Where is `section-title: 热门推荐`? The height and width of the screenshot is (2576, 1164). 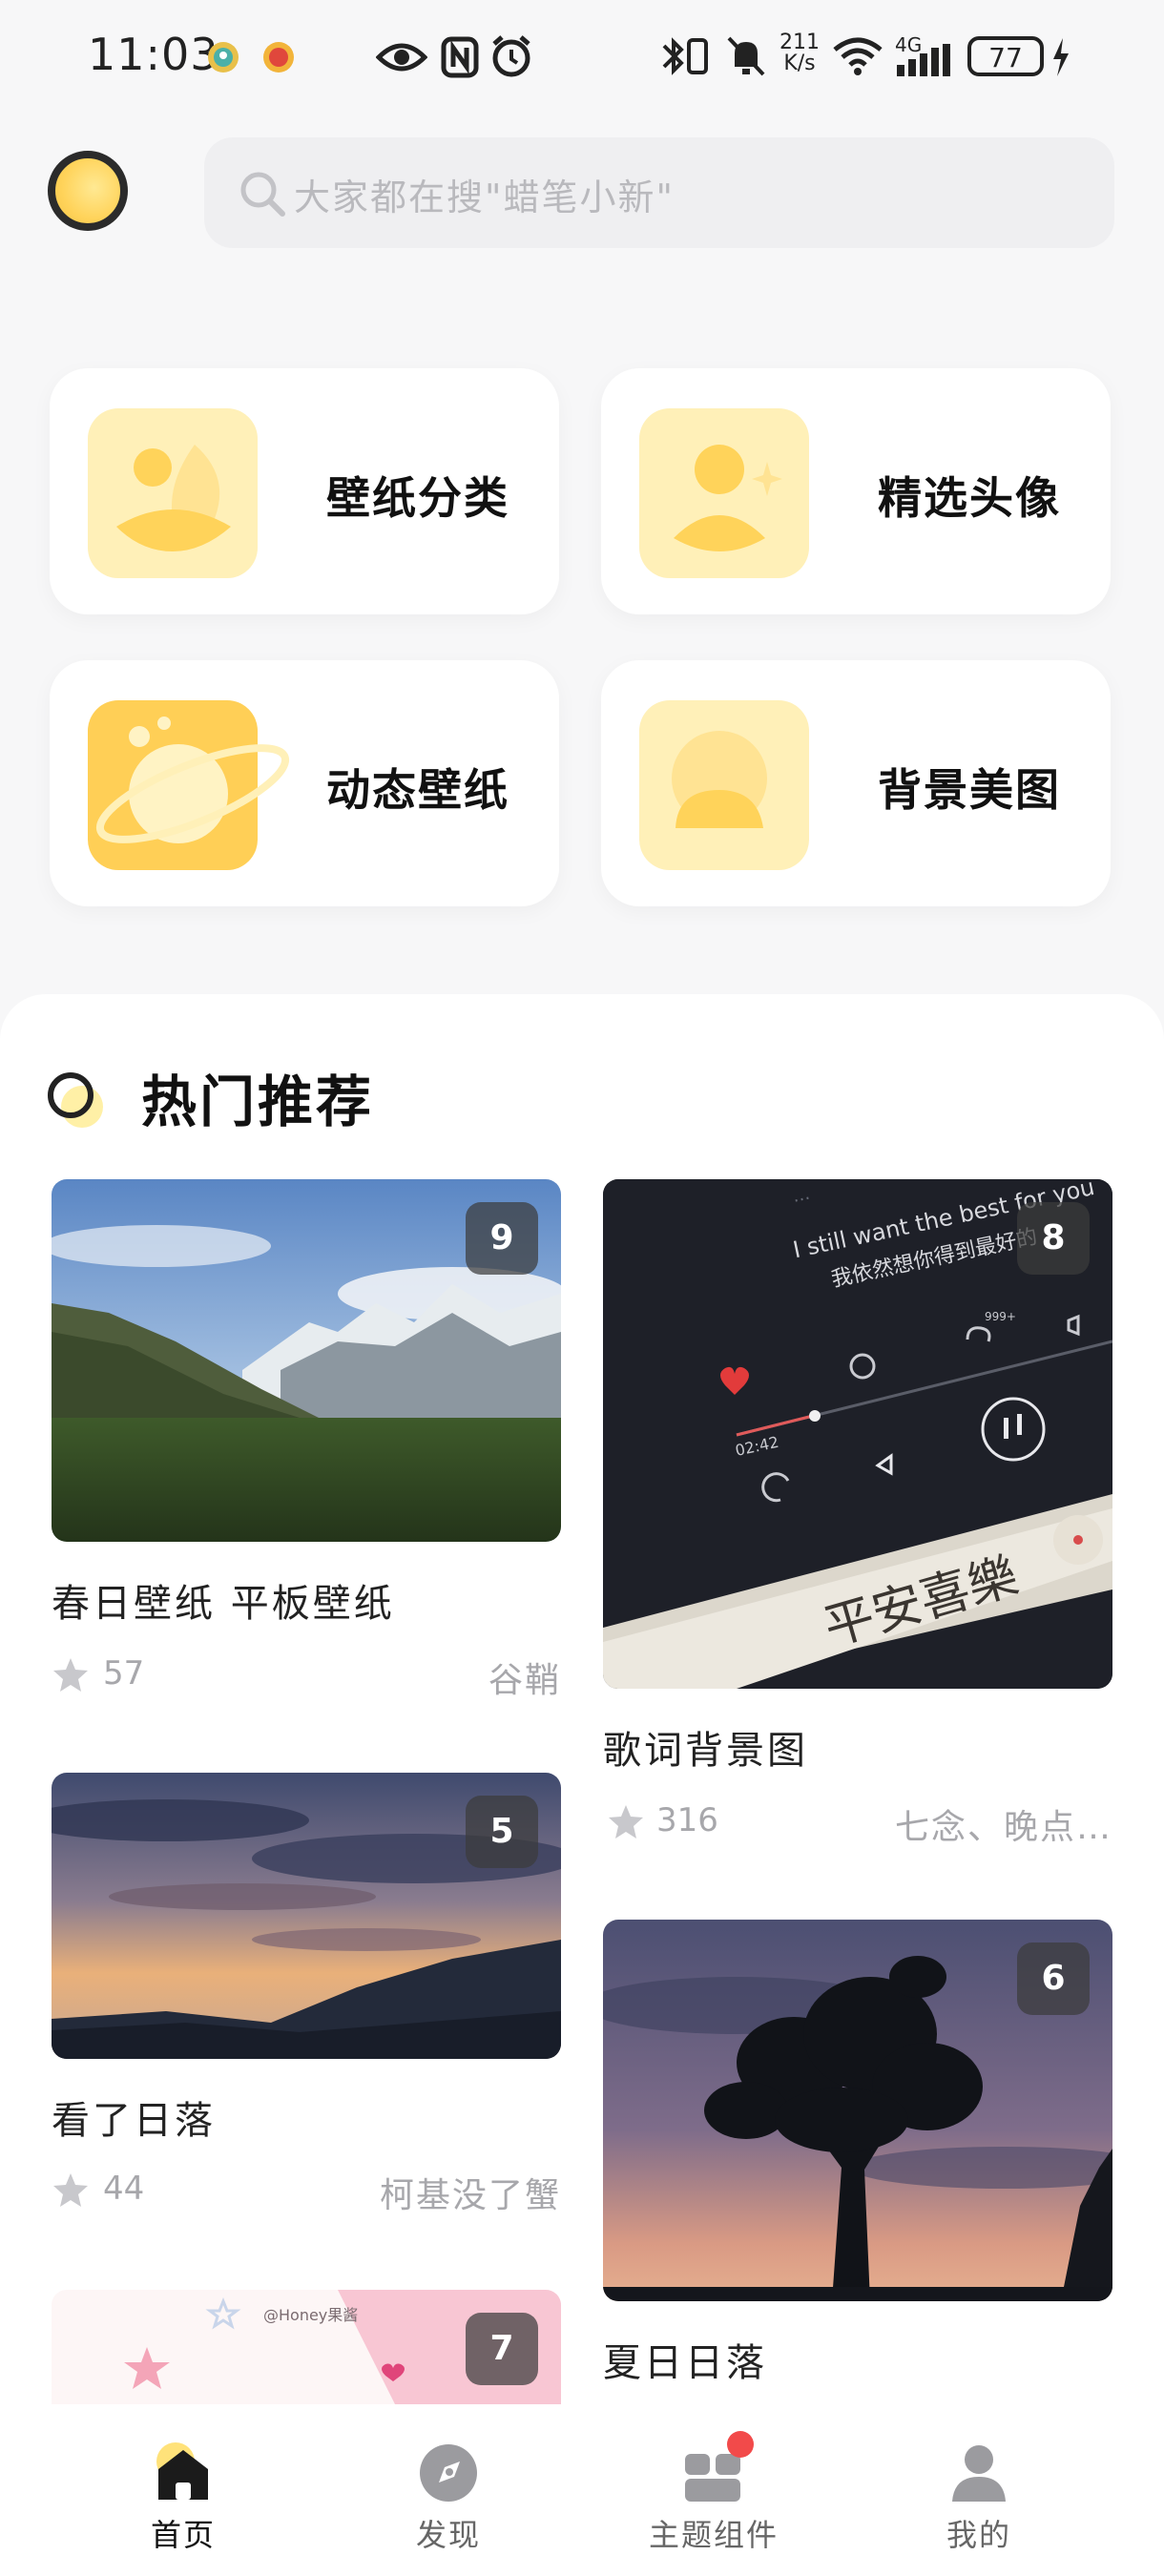
section-title: 热门推荐 is located at coordinates (258, 1102).